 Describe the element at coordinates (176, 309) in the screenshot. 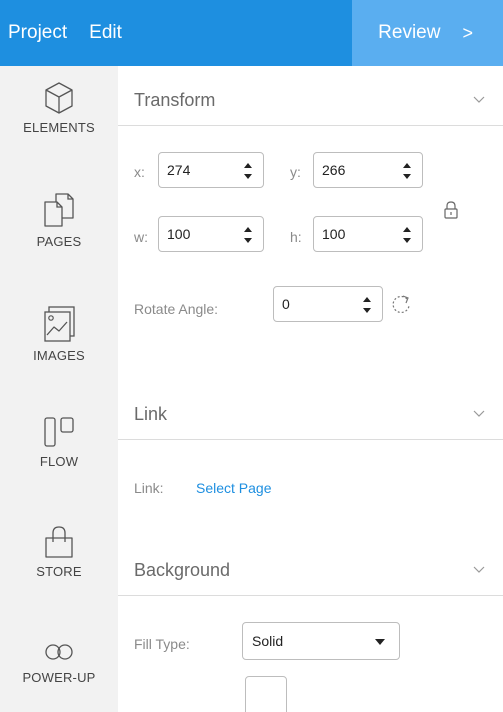

I see `rotate-angle-label: Rotate Angle:` at that location.